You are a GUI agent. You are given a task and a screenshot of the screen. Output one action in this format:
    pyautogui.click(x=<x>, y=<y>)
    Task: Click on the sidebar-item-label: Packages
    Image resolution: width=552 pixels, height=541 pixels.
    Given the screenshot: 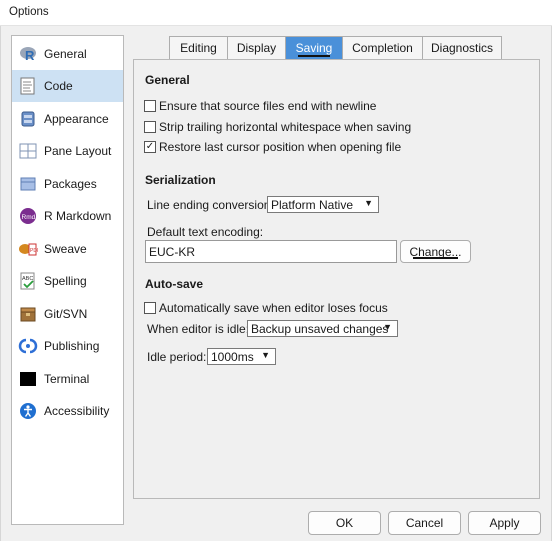 What is the action you would take?
    pyautogui.click(x=70, y=184)
    